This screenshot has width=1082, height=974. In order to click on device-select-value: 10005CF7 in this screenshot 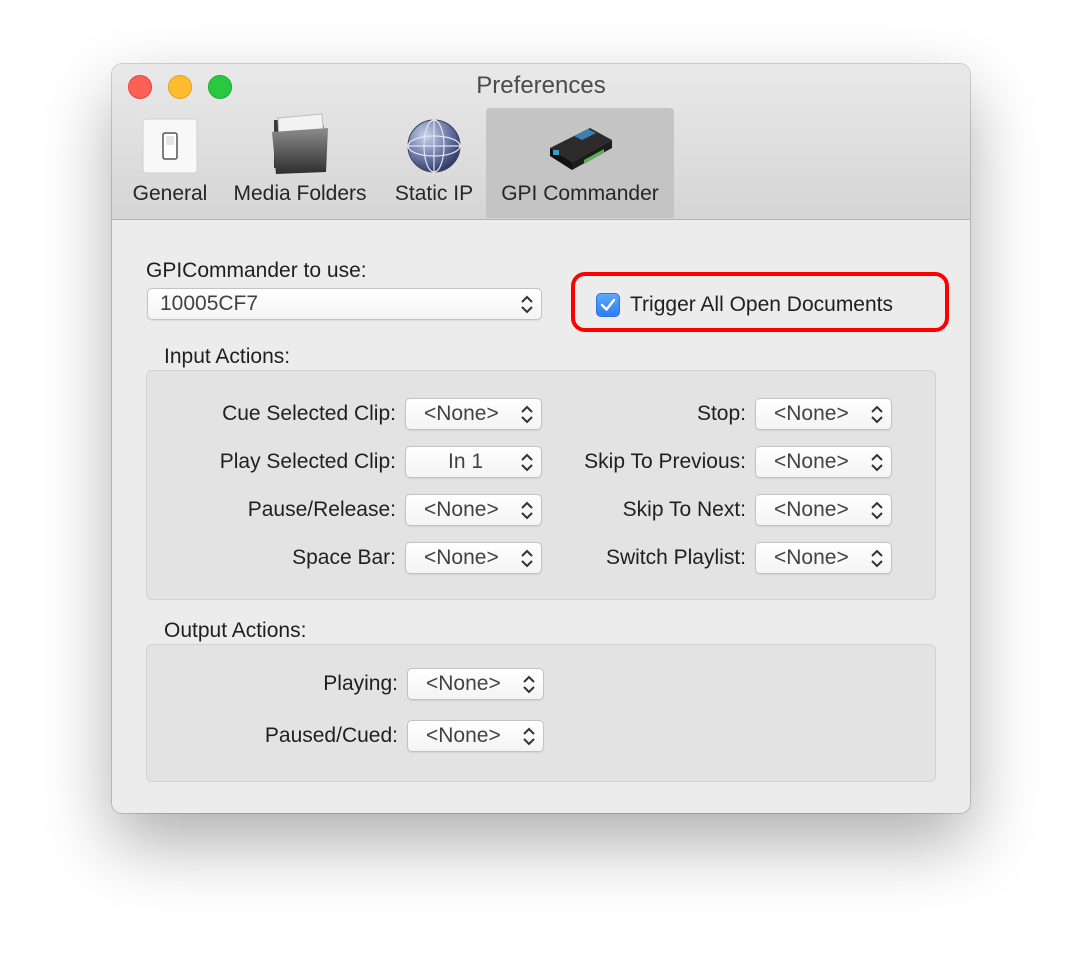, I will do `click(209, 303)`.